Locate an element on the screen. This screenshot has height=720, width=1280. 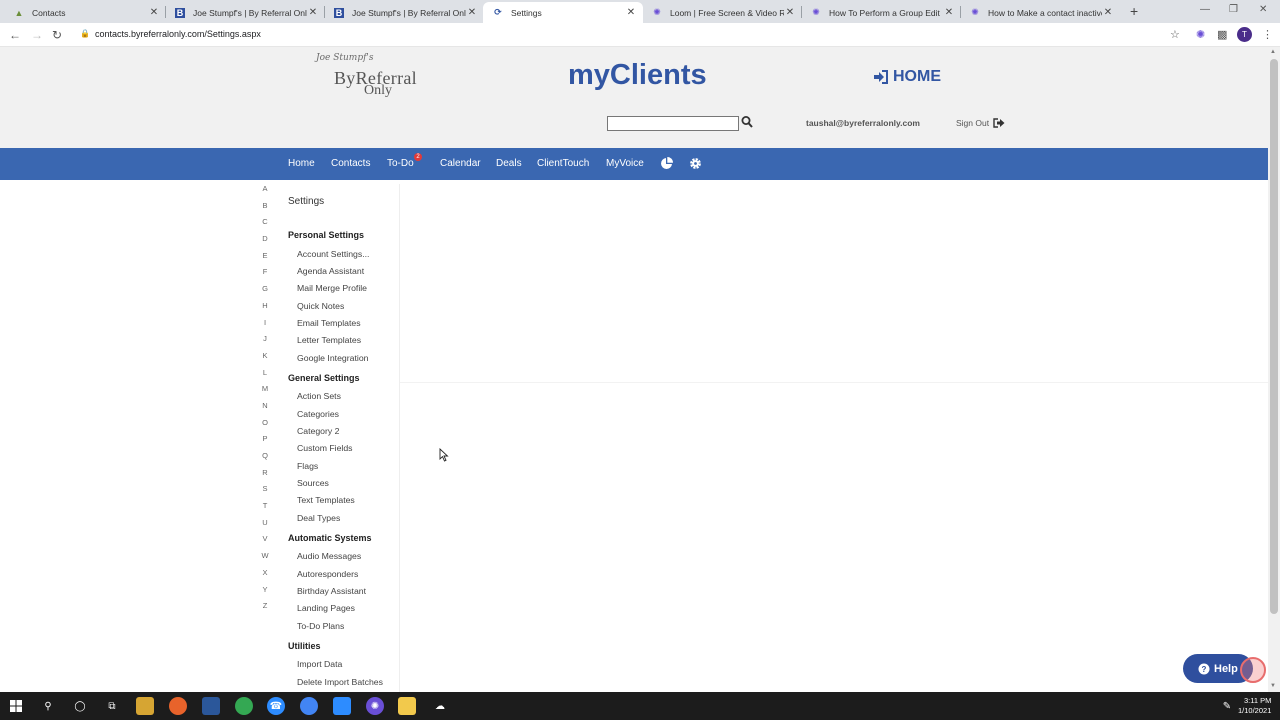
search-icon: ⚲ is located at coordinates (48, 706).